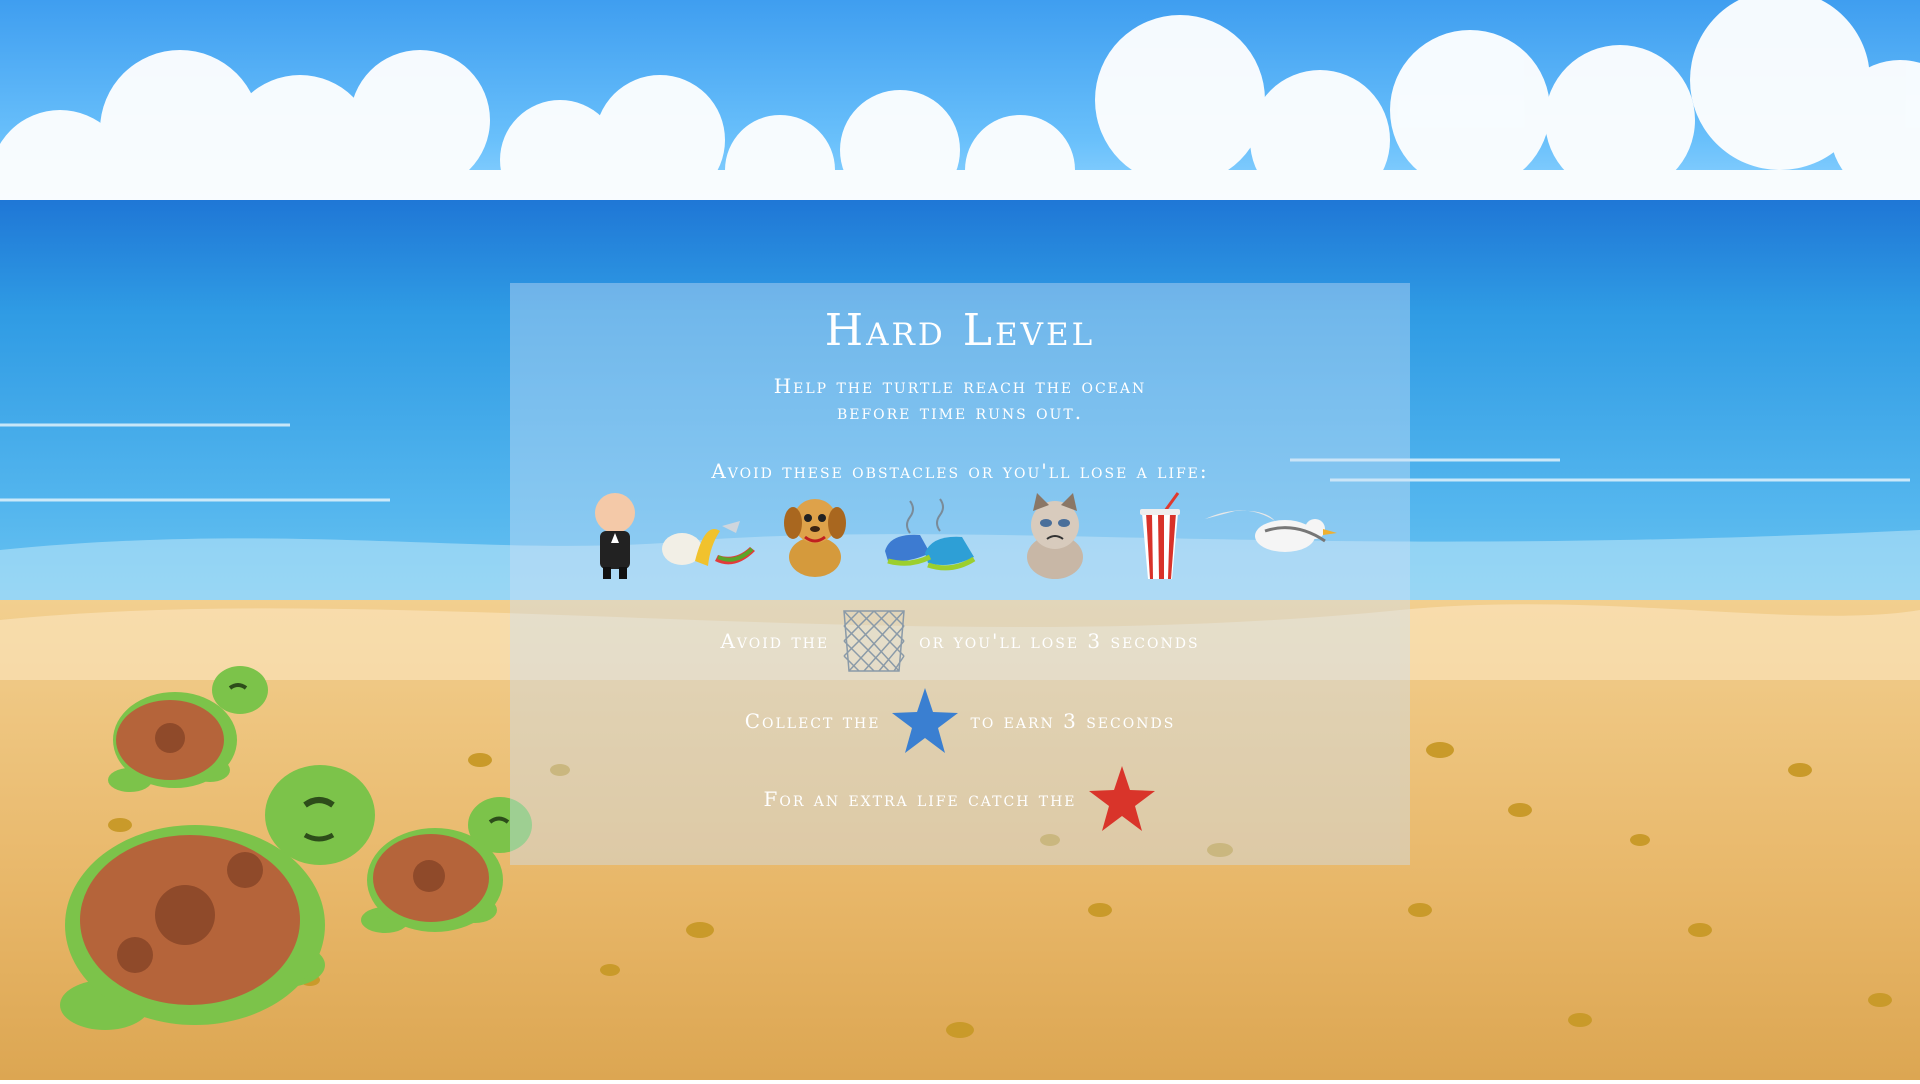  Describe the element at coordinates (775, 641) in the screenshot. I see `net-rule-before: Avoid the` at that location.